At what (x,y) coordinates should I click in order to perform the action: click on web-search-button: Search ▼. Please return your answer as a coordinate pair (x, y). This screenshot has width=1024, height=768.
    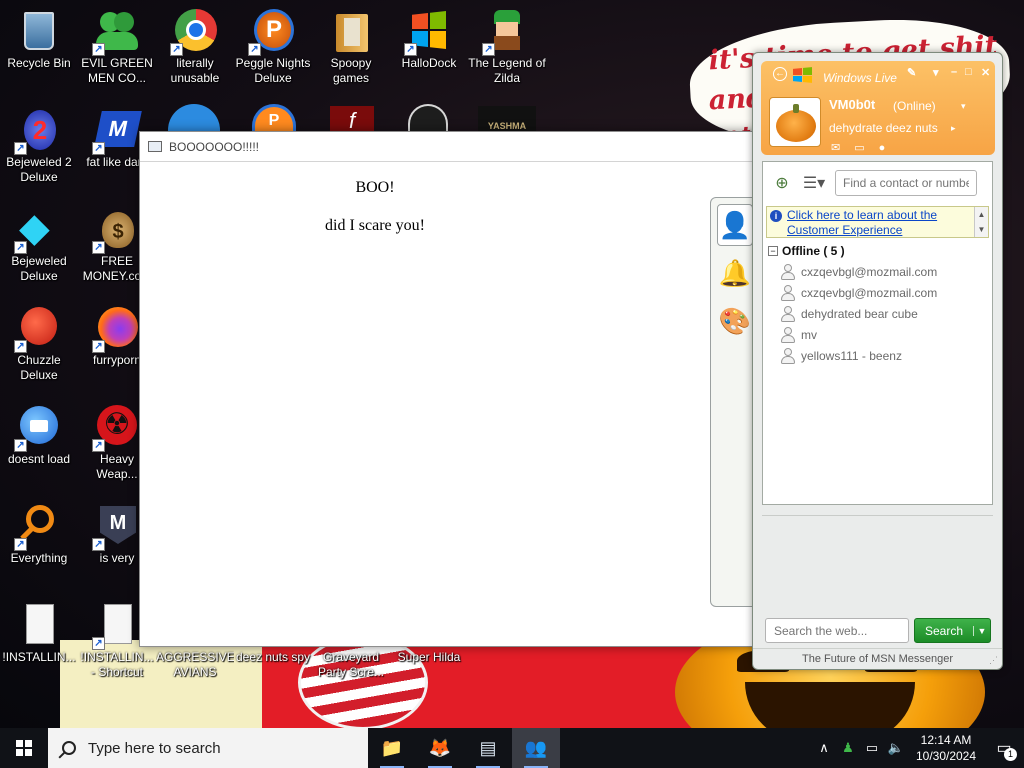
    Looking at the image, I should click on (952, 630).